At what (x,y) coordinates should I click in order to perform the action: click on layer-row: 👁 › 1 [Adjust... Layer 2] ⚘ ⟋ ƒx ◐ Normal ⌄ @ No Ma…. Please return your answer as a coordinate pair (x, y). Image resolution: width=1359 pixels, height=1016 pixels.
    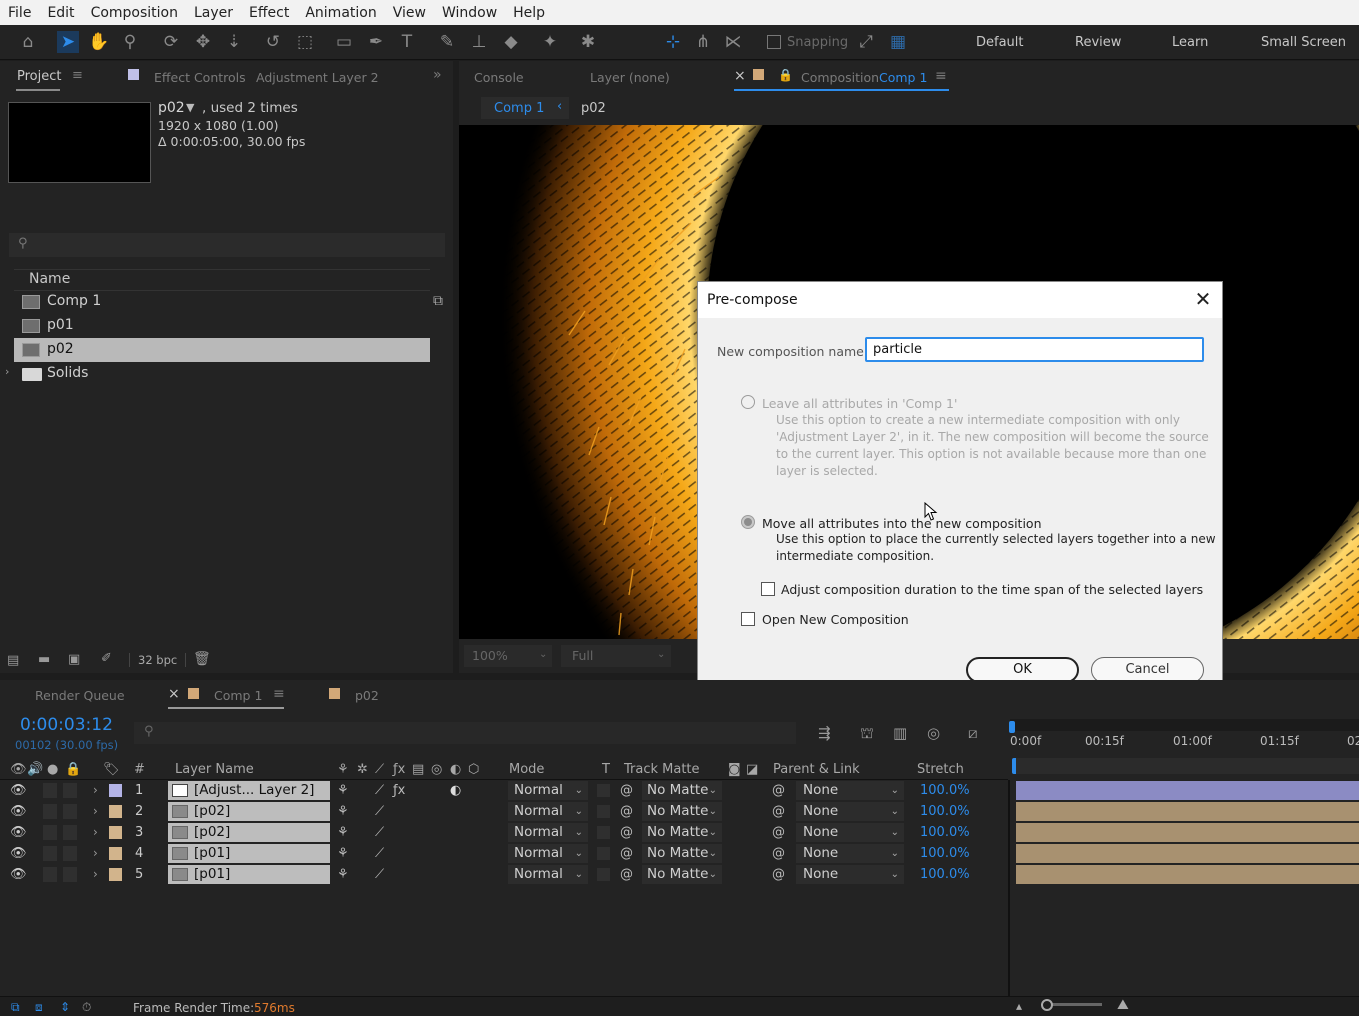
    Looking at the image, I should click on (504, 790).